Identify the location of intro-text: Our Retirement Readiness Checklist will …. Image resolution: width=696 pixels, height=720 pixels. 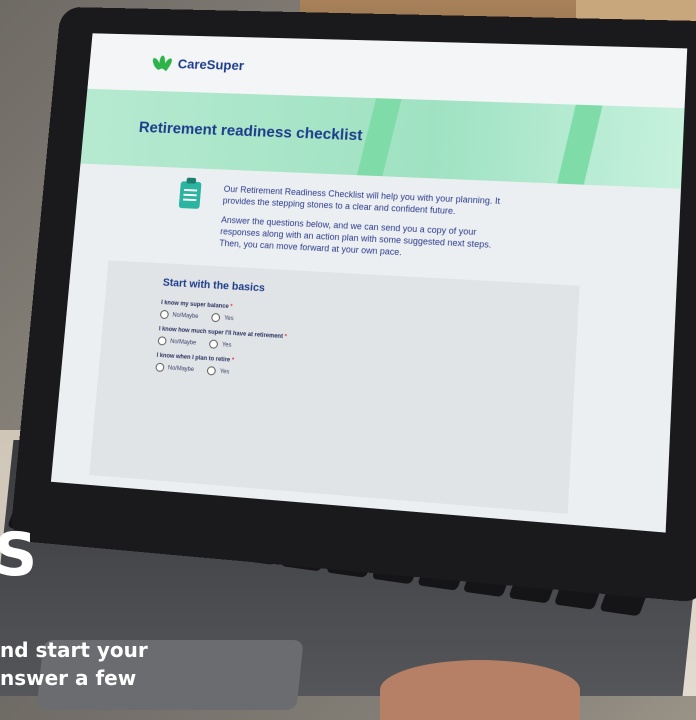
(368, 227).